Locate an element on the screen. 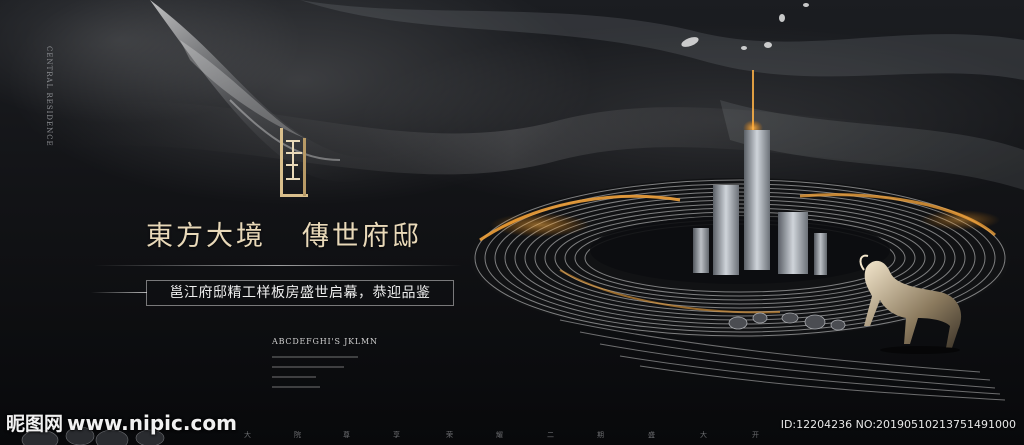 This screenshot has height=445, width=1024. watermark-id: ID:12204236 NO:20190510213751491000 is located at coordinates (898, 424).